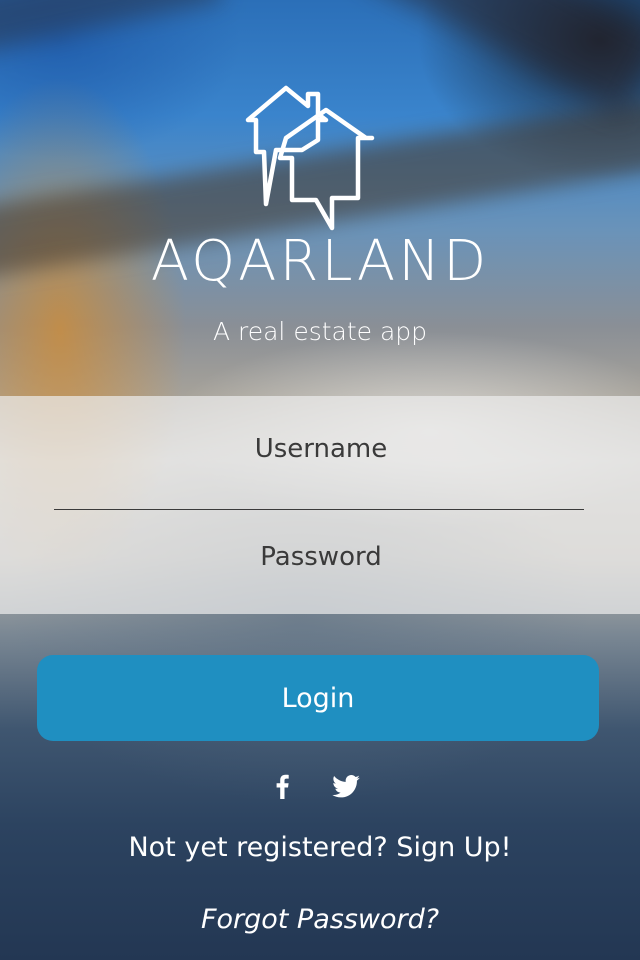 The height and width of the screenshot is (960, 640). Describe the element at coordinates (320, 261) in the screenshot. I see `app-name: AQARLAND` at that location.